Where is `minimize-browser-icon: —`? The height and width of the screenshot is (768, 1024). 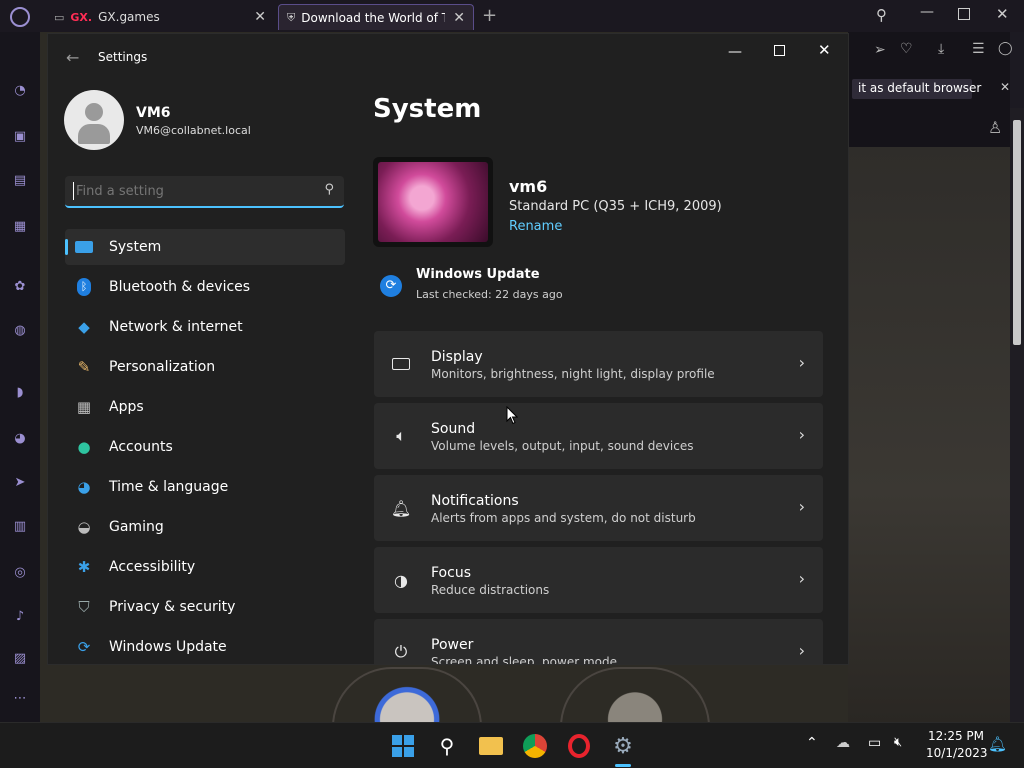 minimize-browser-icon: — is located at coordinates (927, 12).